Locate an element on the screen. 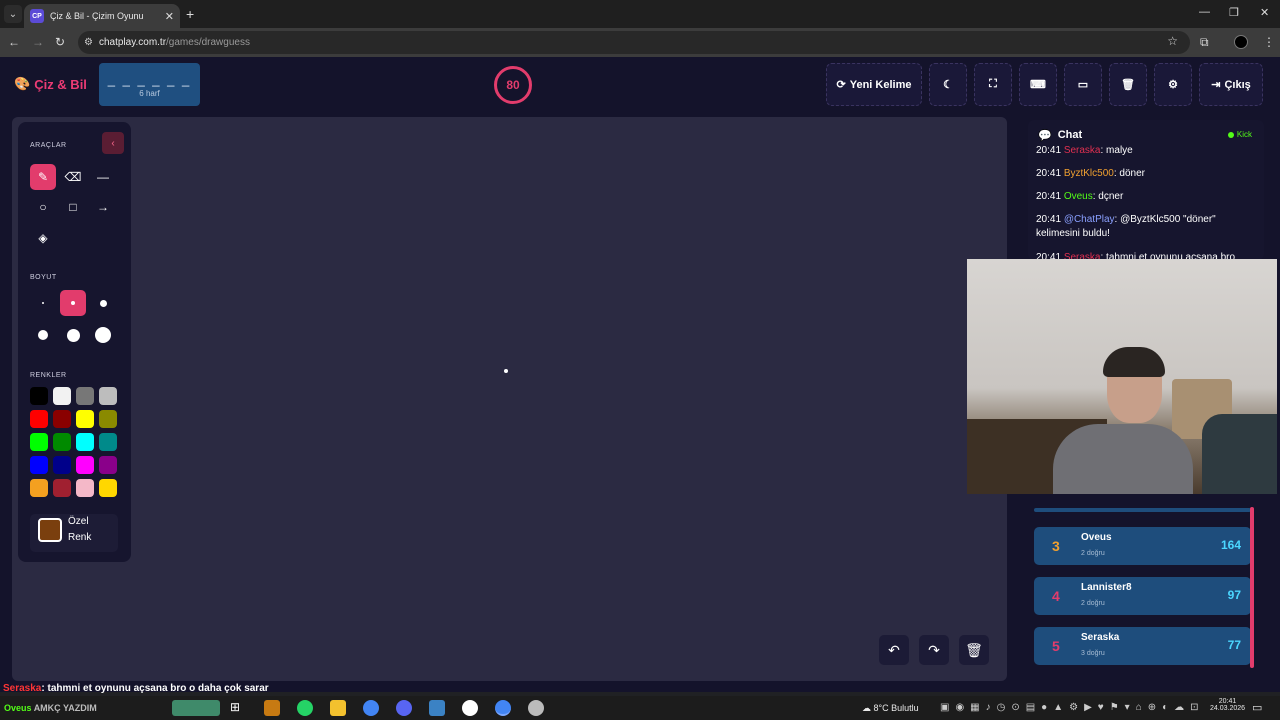 This screenshot has width=1280, height=720. site-info-icon: ⚙ is located at coordinates (88, 42).